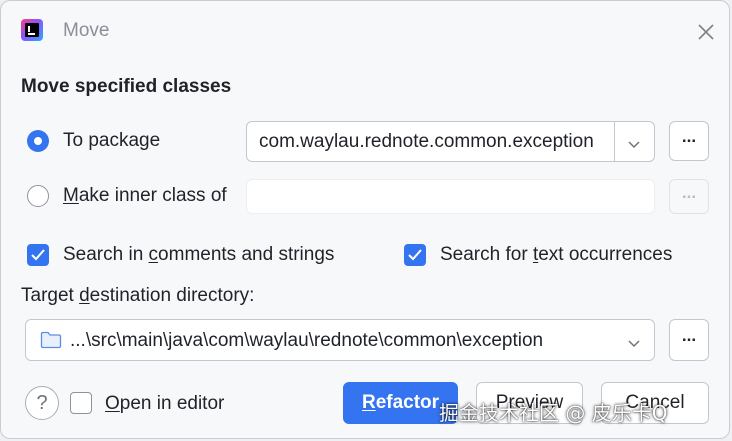 This screenshot has width=732, height=441. I want to click on inner-class-radio, so click(38, 196).